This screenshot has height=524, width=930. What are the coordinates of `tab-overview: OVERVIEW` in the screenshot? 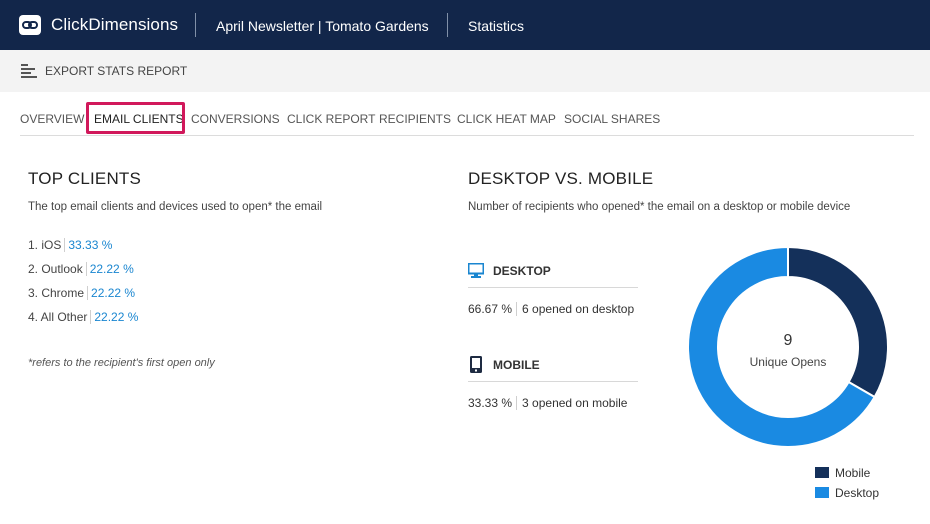 It's located at (52, 119).